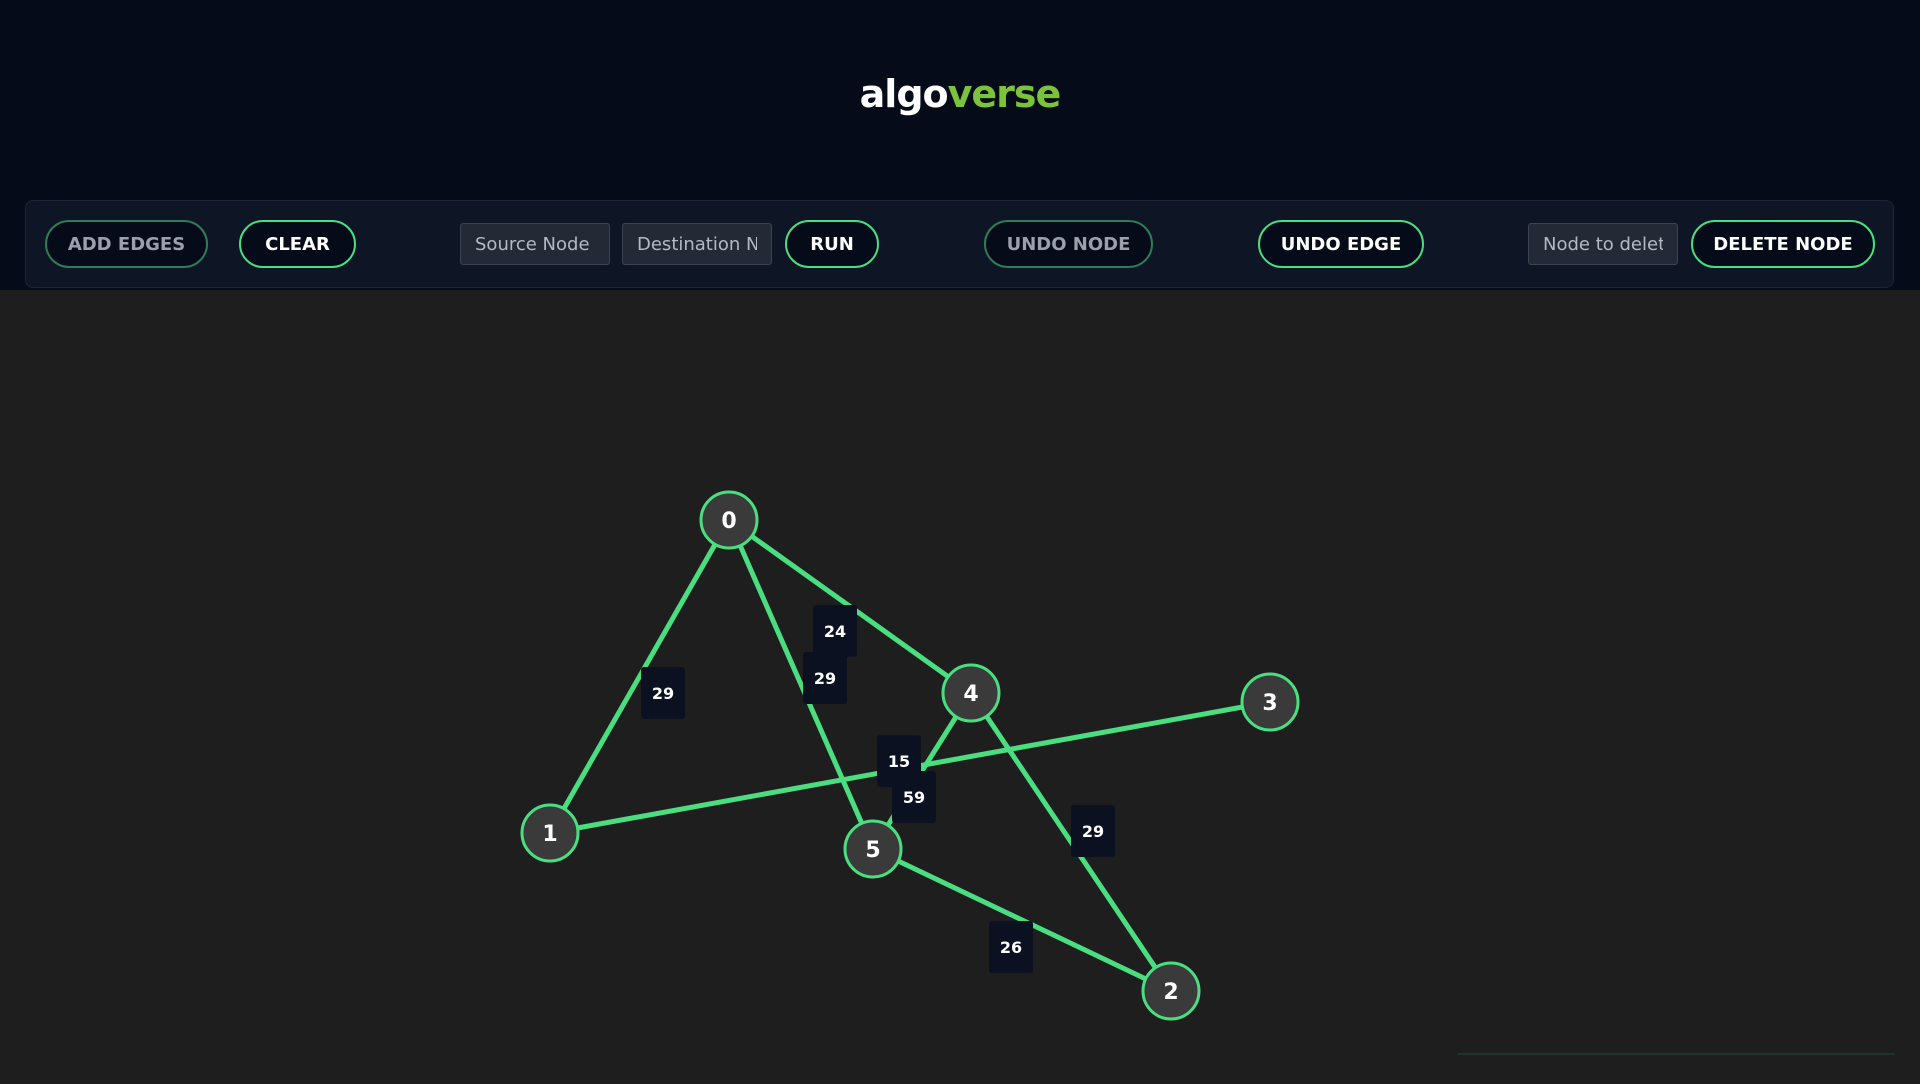 The width and height of the screenshot is (1920, 1084). Describe the element at coordinates (1603, 244) in the screenshot. I see `node-to-delete-input` at that location.